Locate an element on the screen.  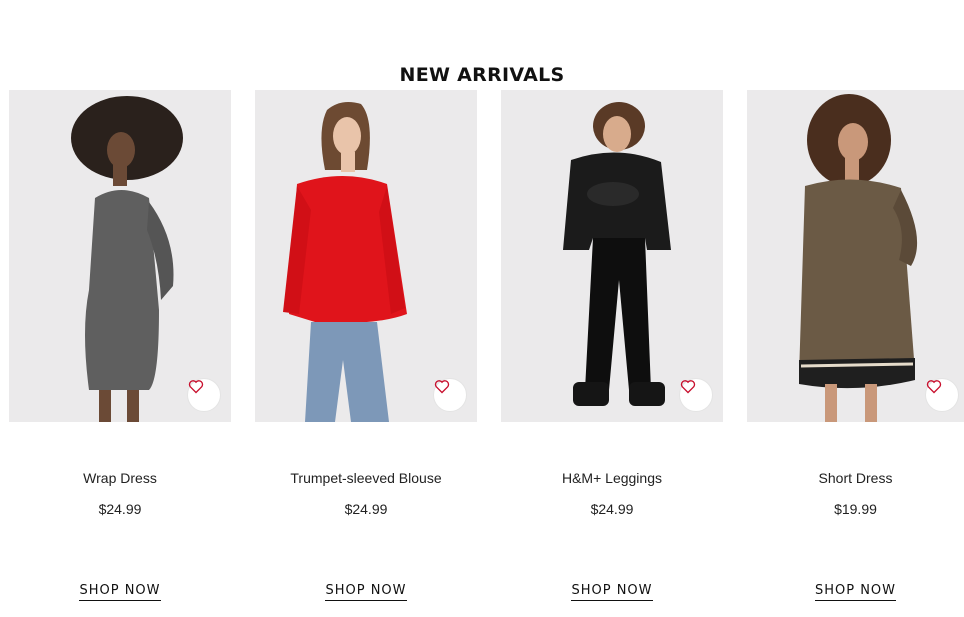
product-name: Trumpet-sleeved Blouse is located at coordinates (366, 478).